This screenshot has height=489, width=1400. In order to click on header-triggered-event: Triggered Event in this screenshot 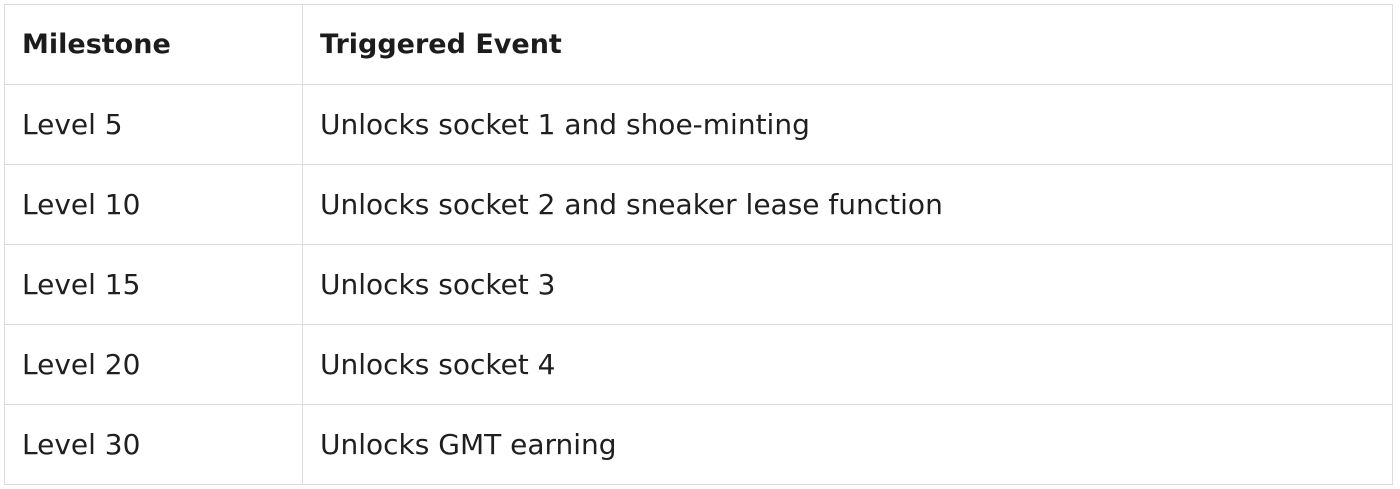, I will do `click(847, 44)`.